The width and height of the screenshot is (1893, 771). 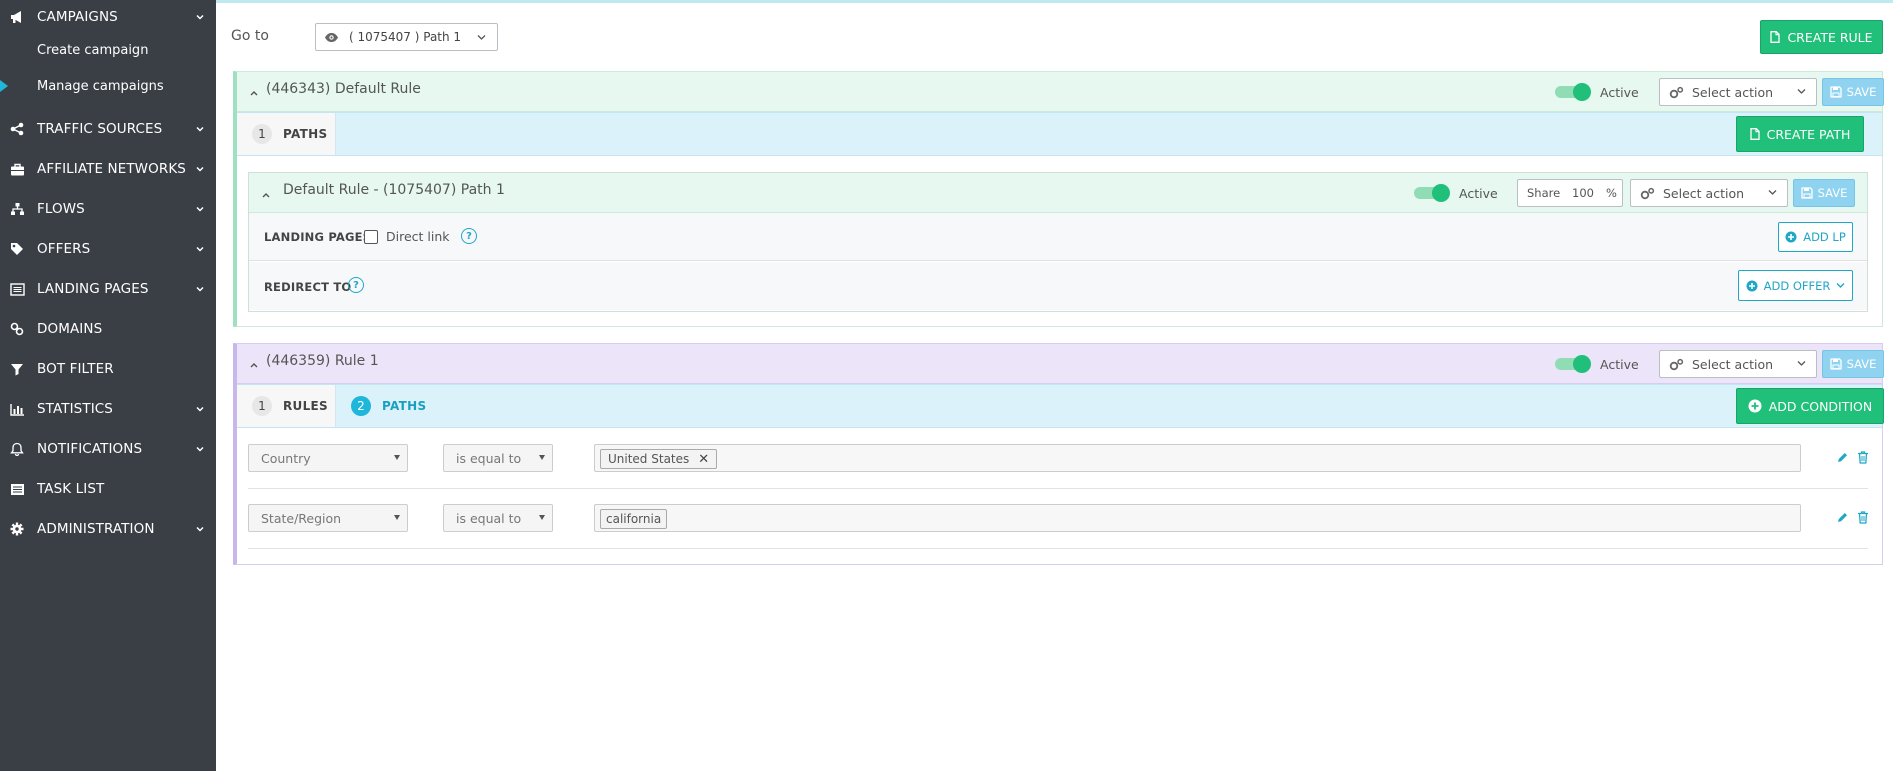 What do you see at coordinates (328, 458) in the screenshot?
I see `condition-field-select: Country` at bounding box center [328, 458].